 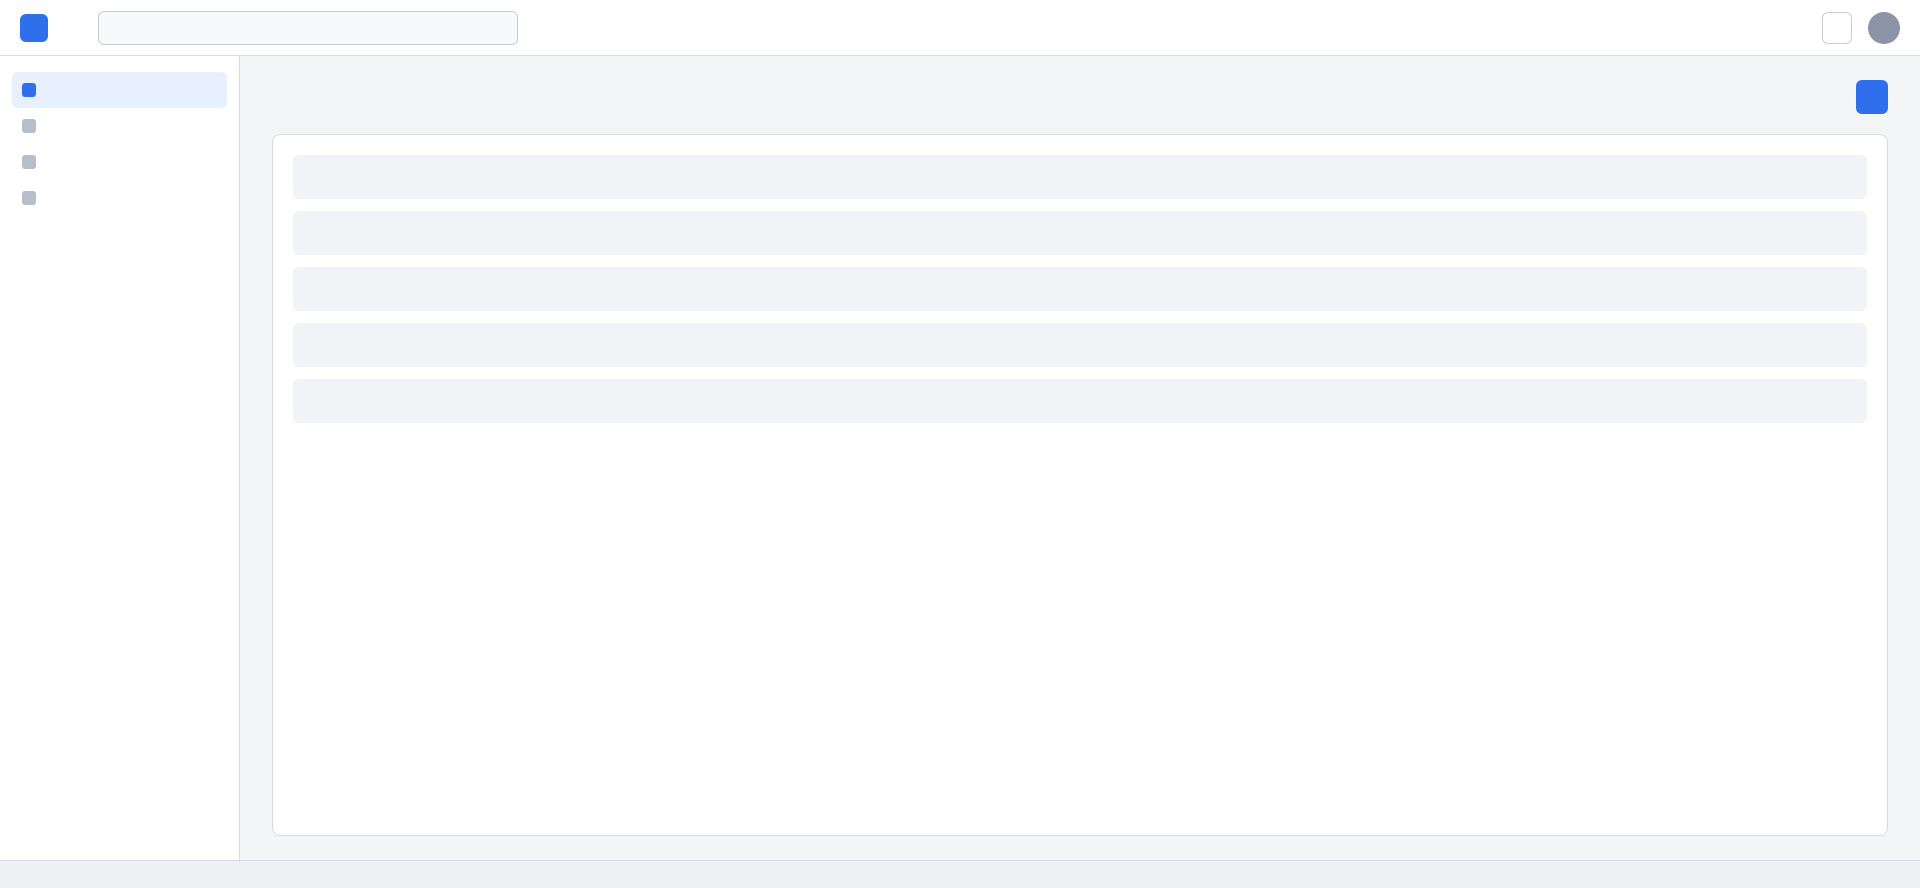 I want to click on brand, so click(x=39, y=27).